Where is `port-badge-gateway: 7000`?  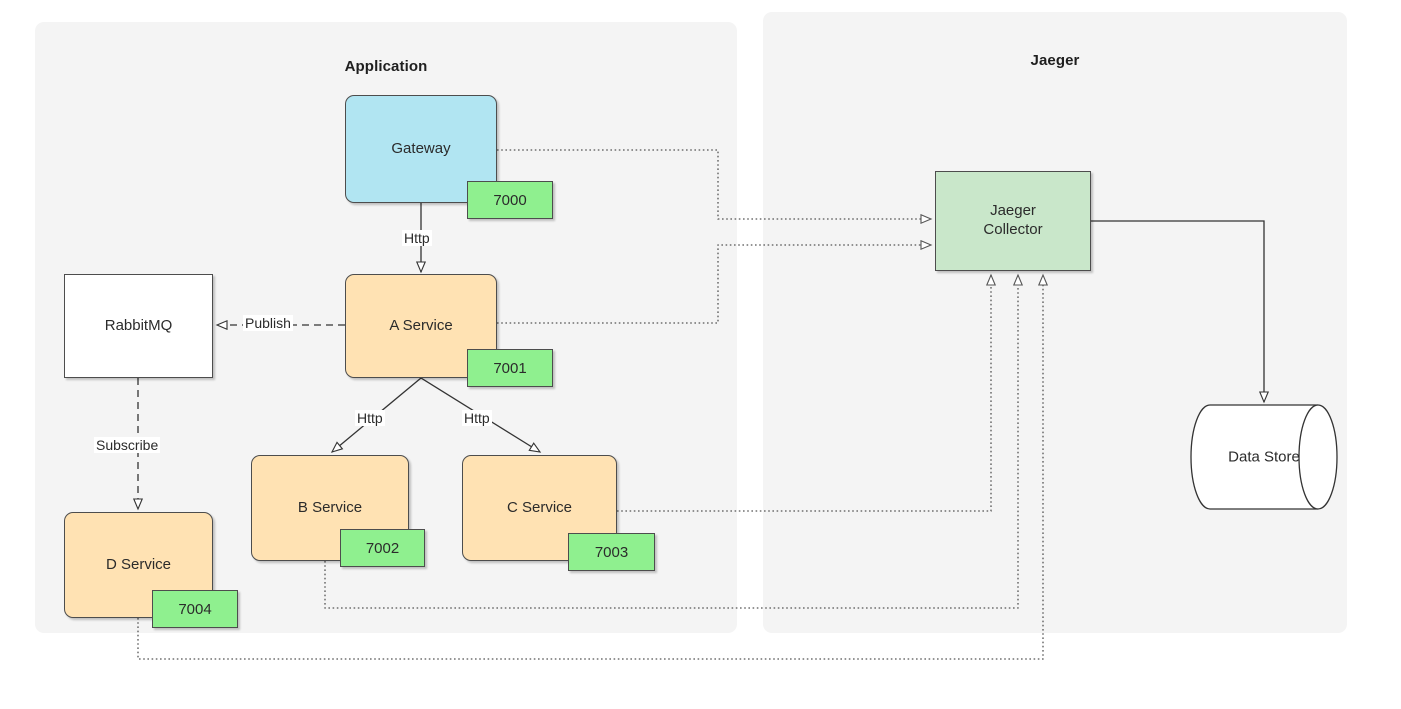 port-badge-gateway: 7000 is located at coordinates (510, 200).